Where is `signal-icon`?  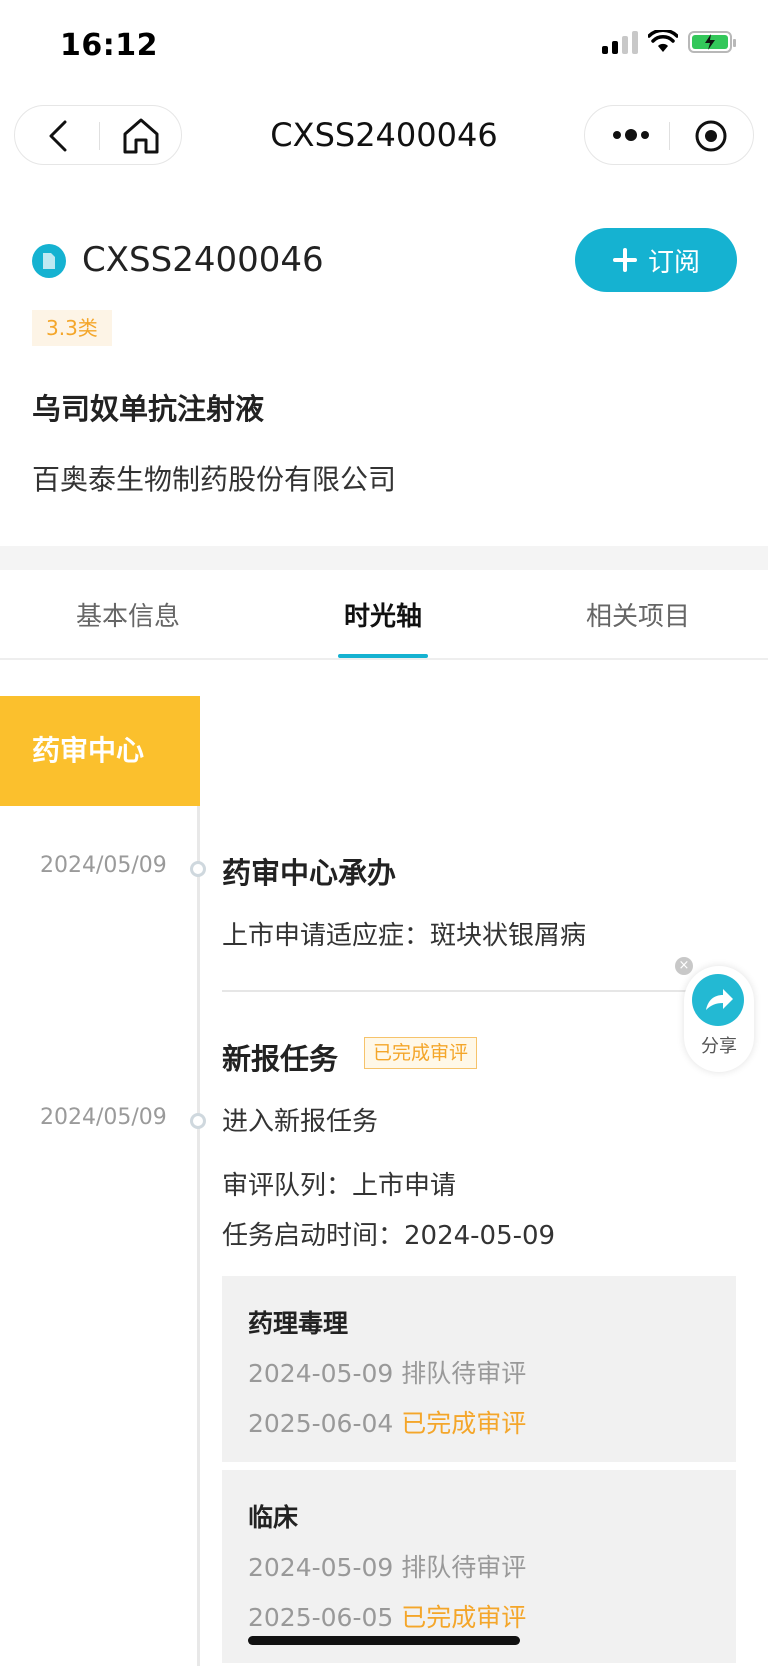 signal-icon is located at coordinates (620, 42).